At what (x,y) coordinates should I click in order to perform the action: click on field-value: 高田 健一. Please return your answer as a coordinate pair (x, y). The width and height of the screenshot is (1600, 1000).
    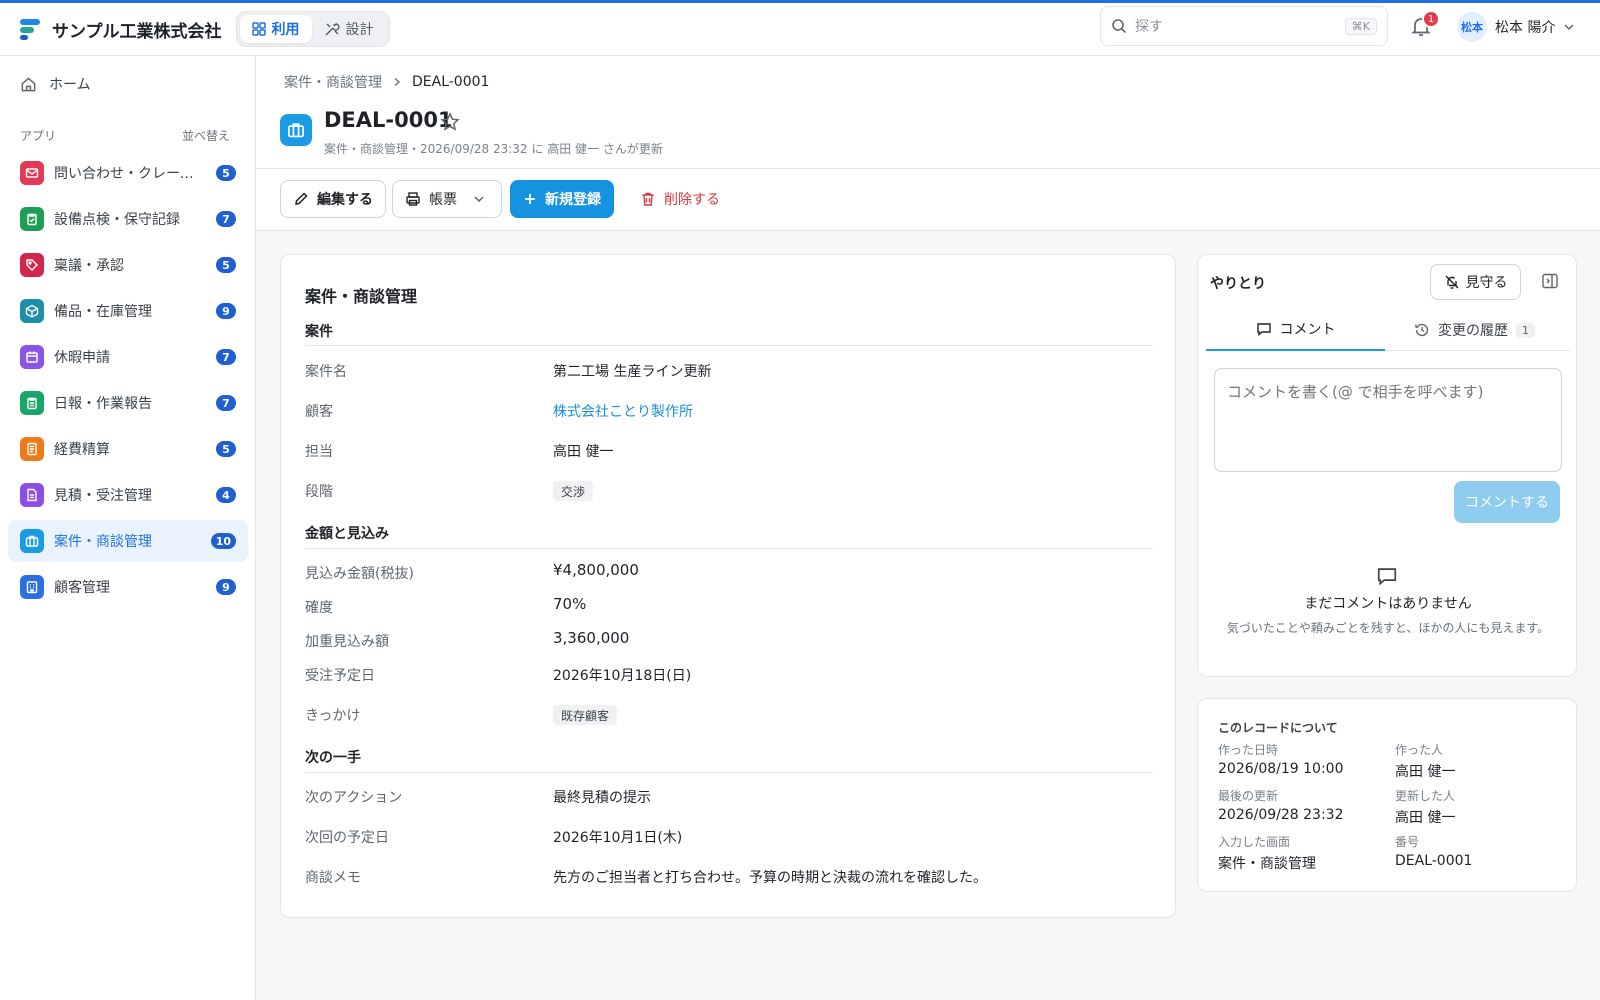
    Looking at the image, I should click on (583, 452).